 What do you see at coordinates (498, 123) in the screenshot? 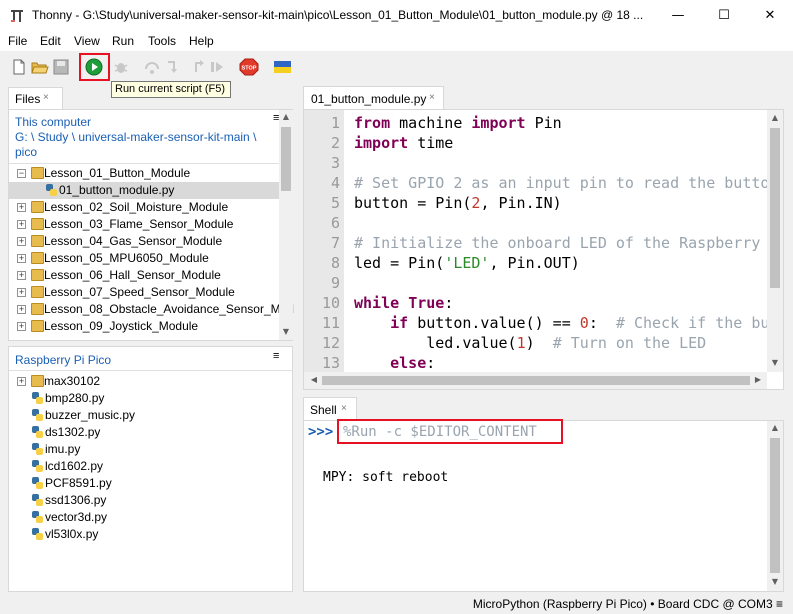
I see `code-token: import` at bounding box center [498, 123].